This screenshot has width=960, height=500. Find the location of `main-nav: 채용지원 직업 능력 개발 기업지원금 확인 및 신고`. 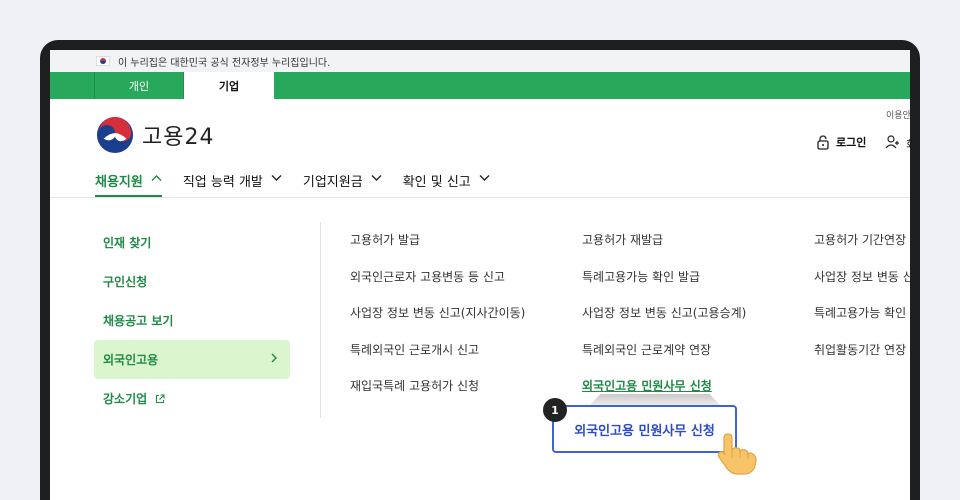

main-nav: 채용지원 직업 능력 개발 기업지원금 확인 및 신고 is located at coordinates (303, 184).